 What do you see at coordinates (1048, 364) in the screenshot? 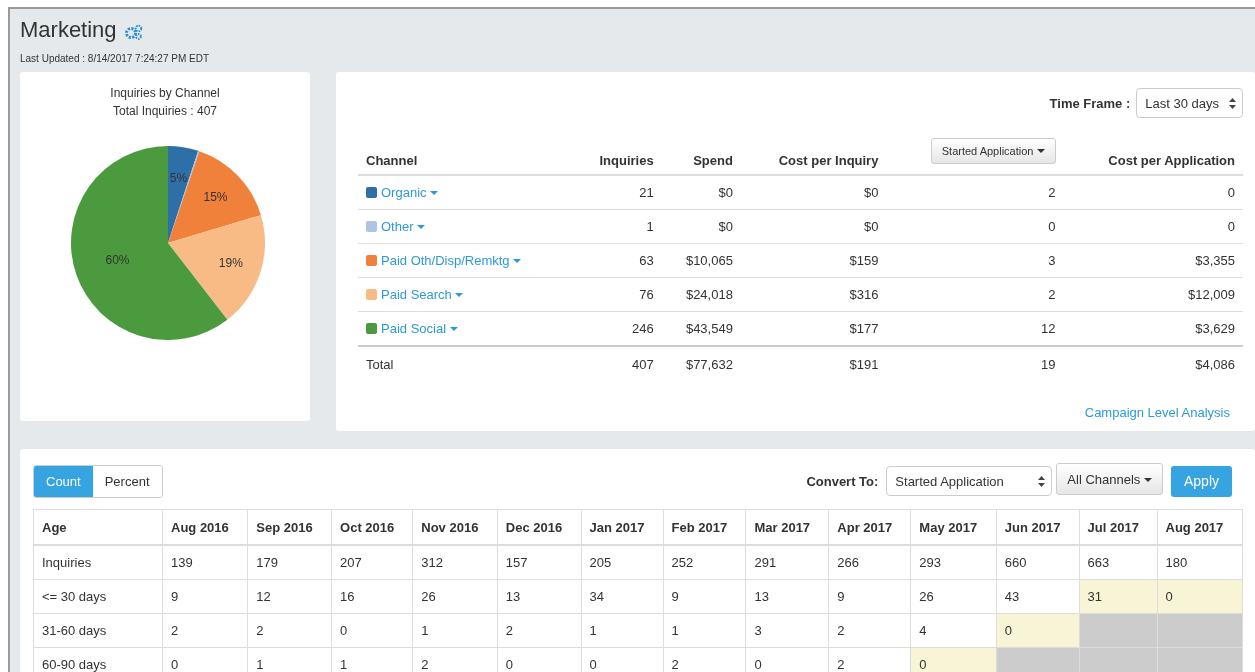
I see `total-cell: 19` at bounding box center [1048, 364].